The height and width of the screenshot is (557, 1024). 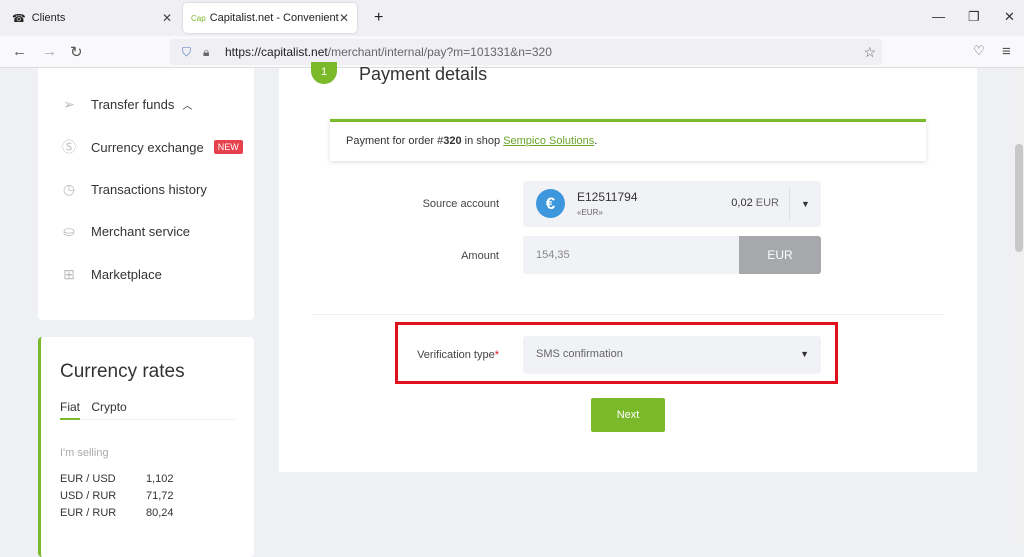 I want to click on clients-favicon-icon: ☎, so click(x=19, y=18).